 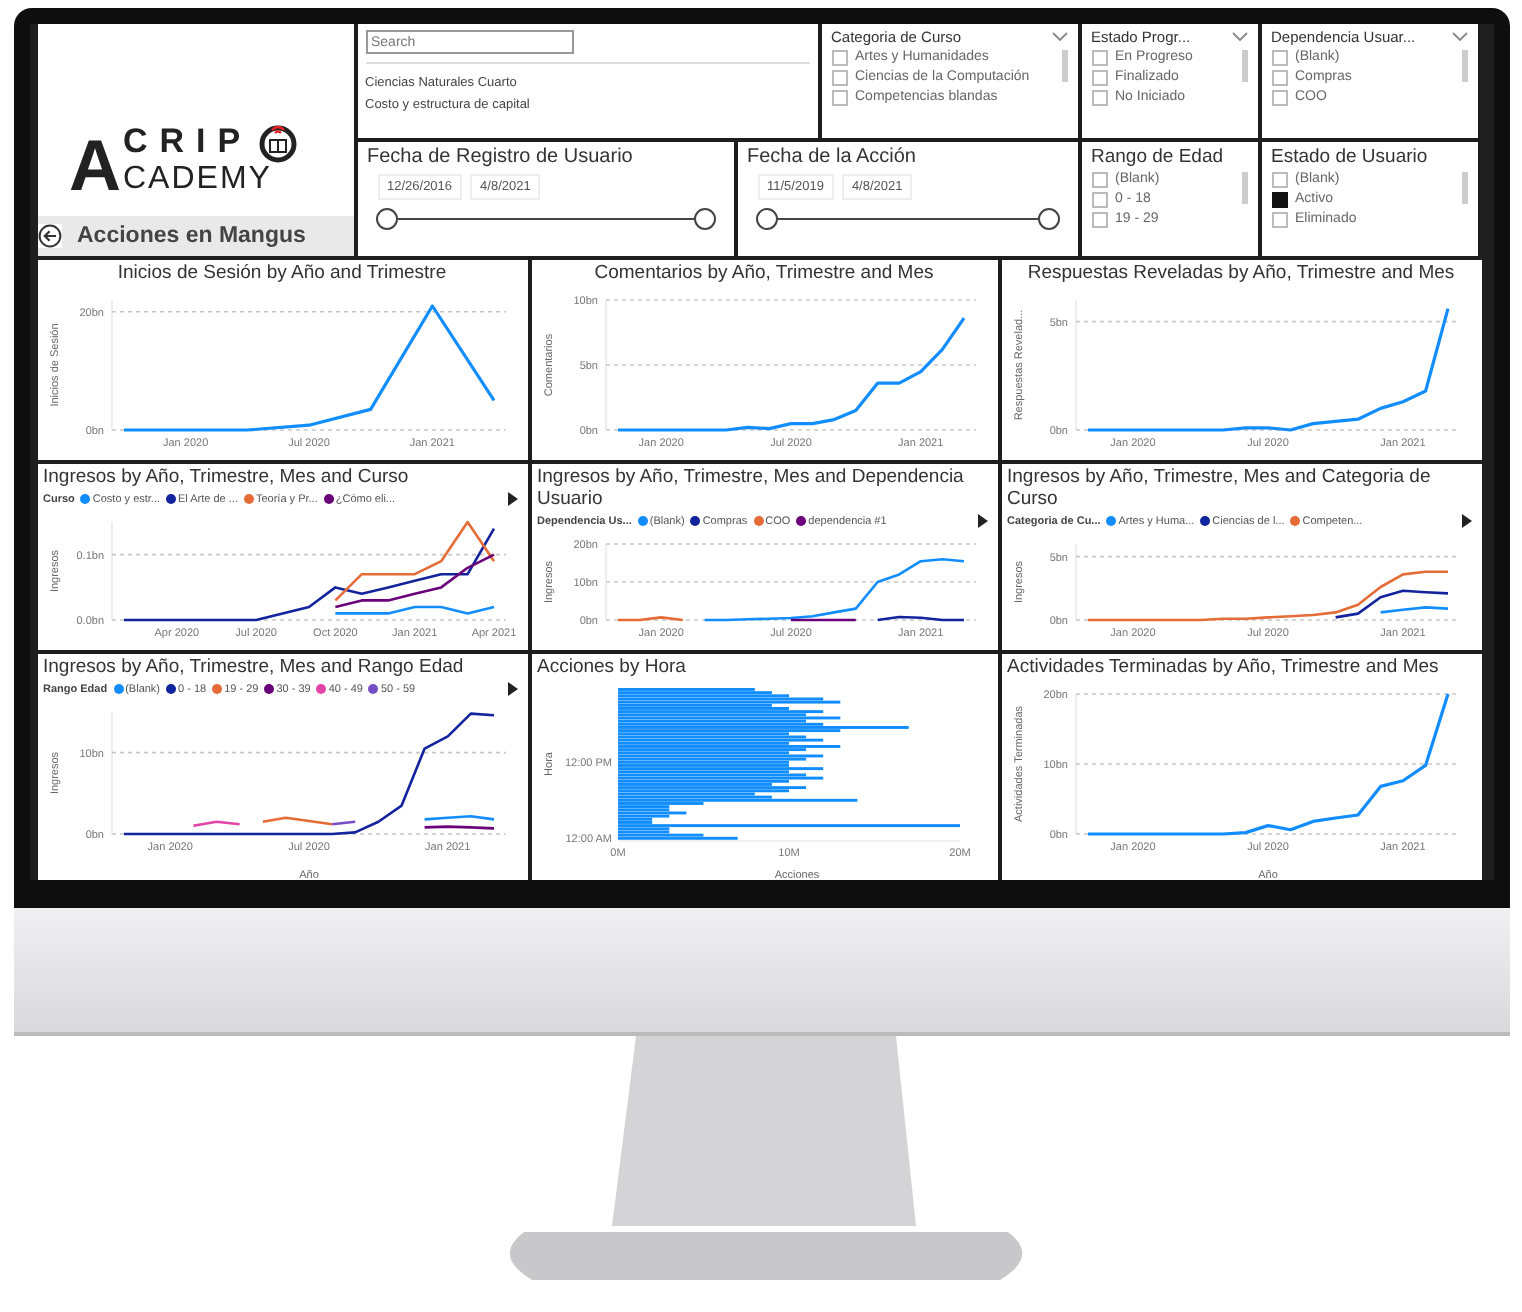 What do you see at coordinates (49, 236) in the screenshot?
I see `back-arrow-icon` at bounding box center [49, 236].